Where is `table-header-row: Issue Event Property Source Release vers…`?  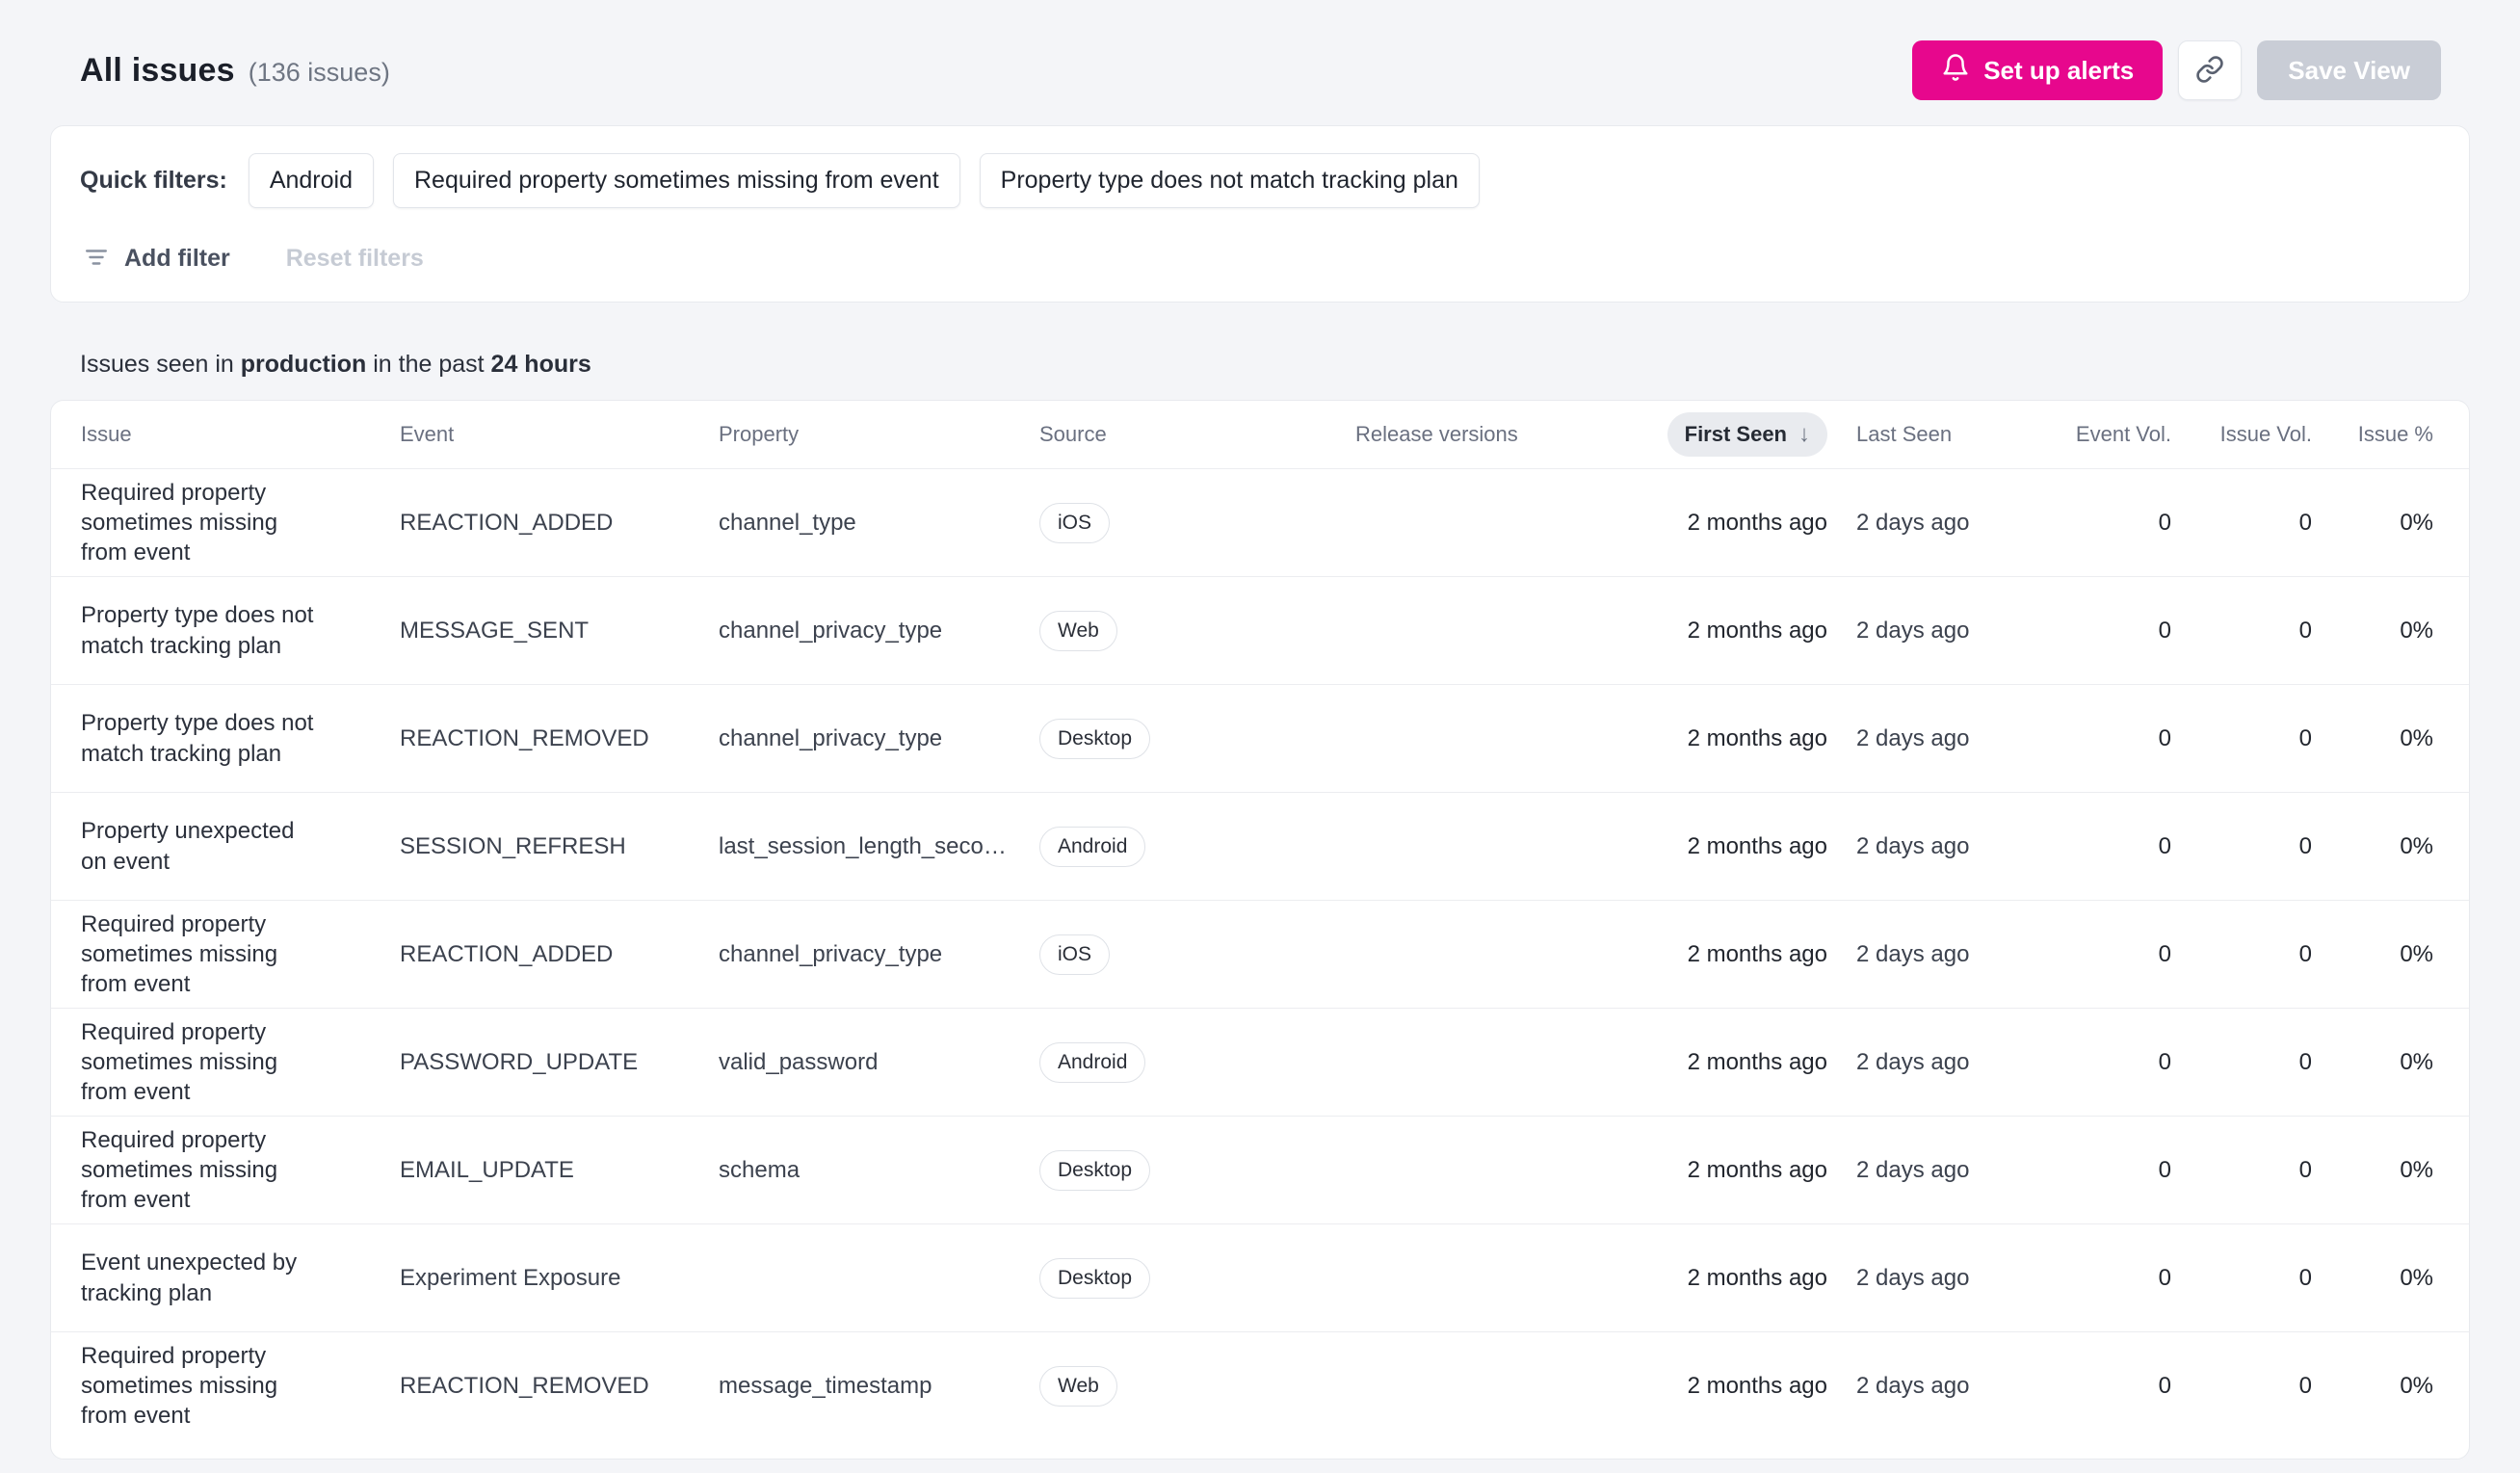
table-header-row: Issue Event Property Source Release vers… is located at coordinates (1260, 434).